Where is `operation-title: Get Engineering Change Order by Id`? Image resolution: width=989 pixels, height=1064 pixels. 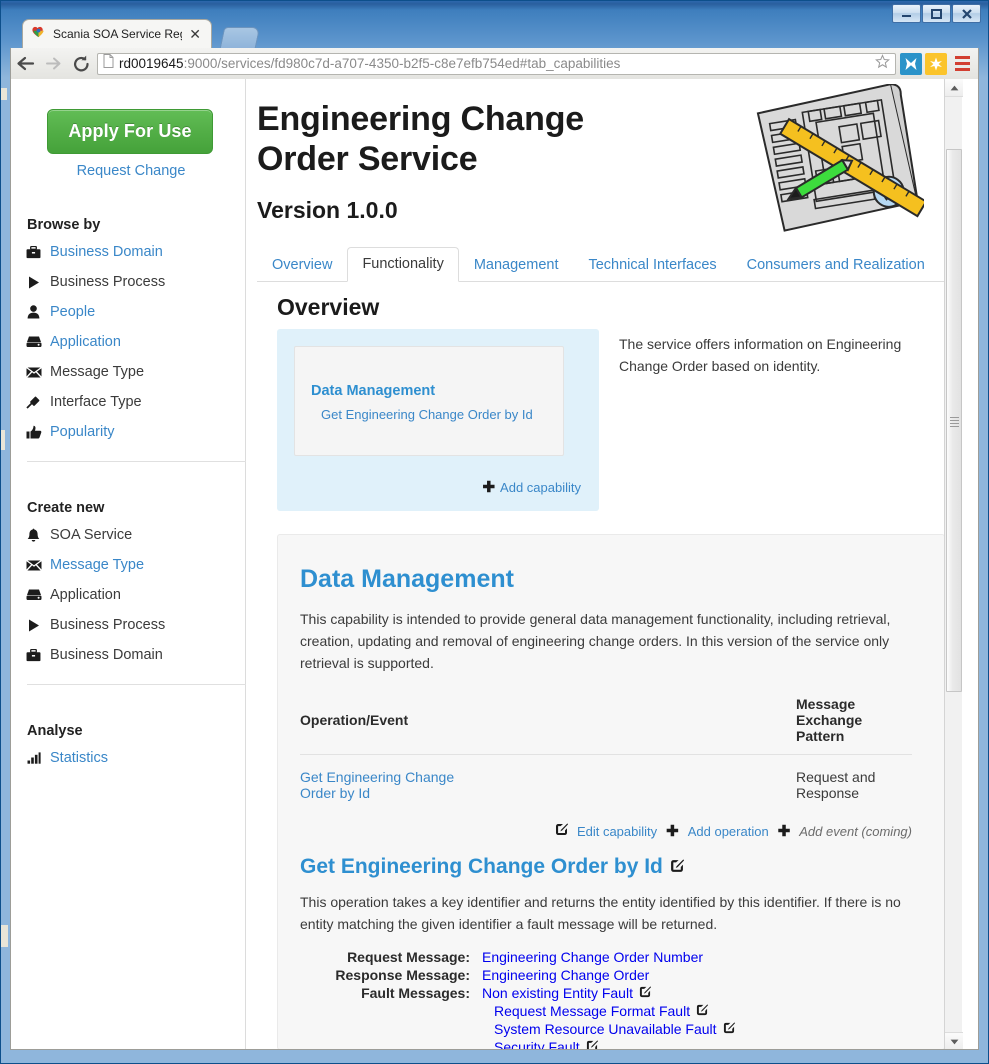 operation-title: Get Engineering Change Order by Id is located at coordinates (611, 867).